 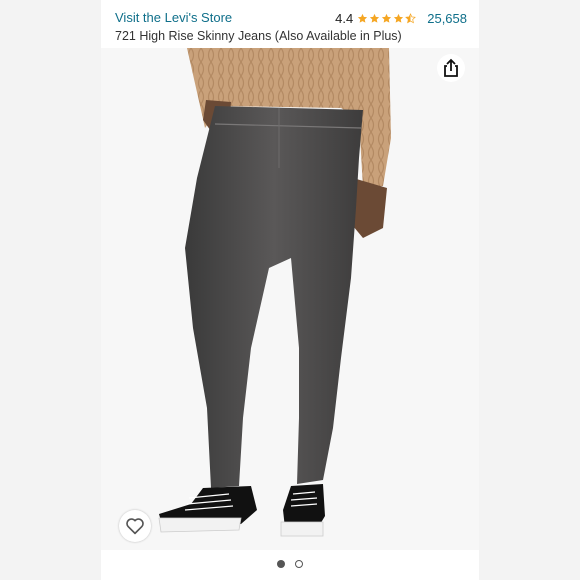 What do you see at coordinates (290, 564) in the screenshot?
I see `carousel-indicator` at bounding box center [290, 564].